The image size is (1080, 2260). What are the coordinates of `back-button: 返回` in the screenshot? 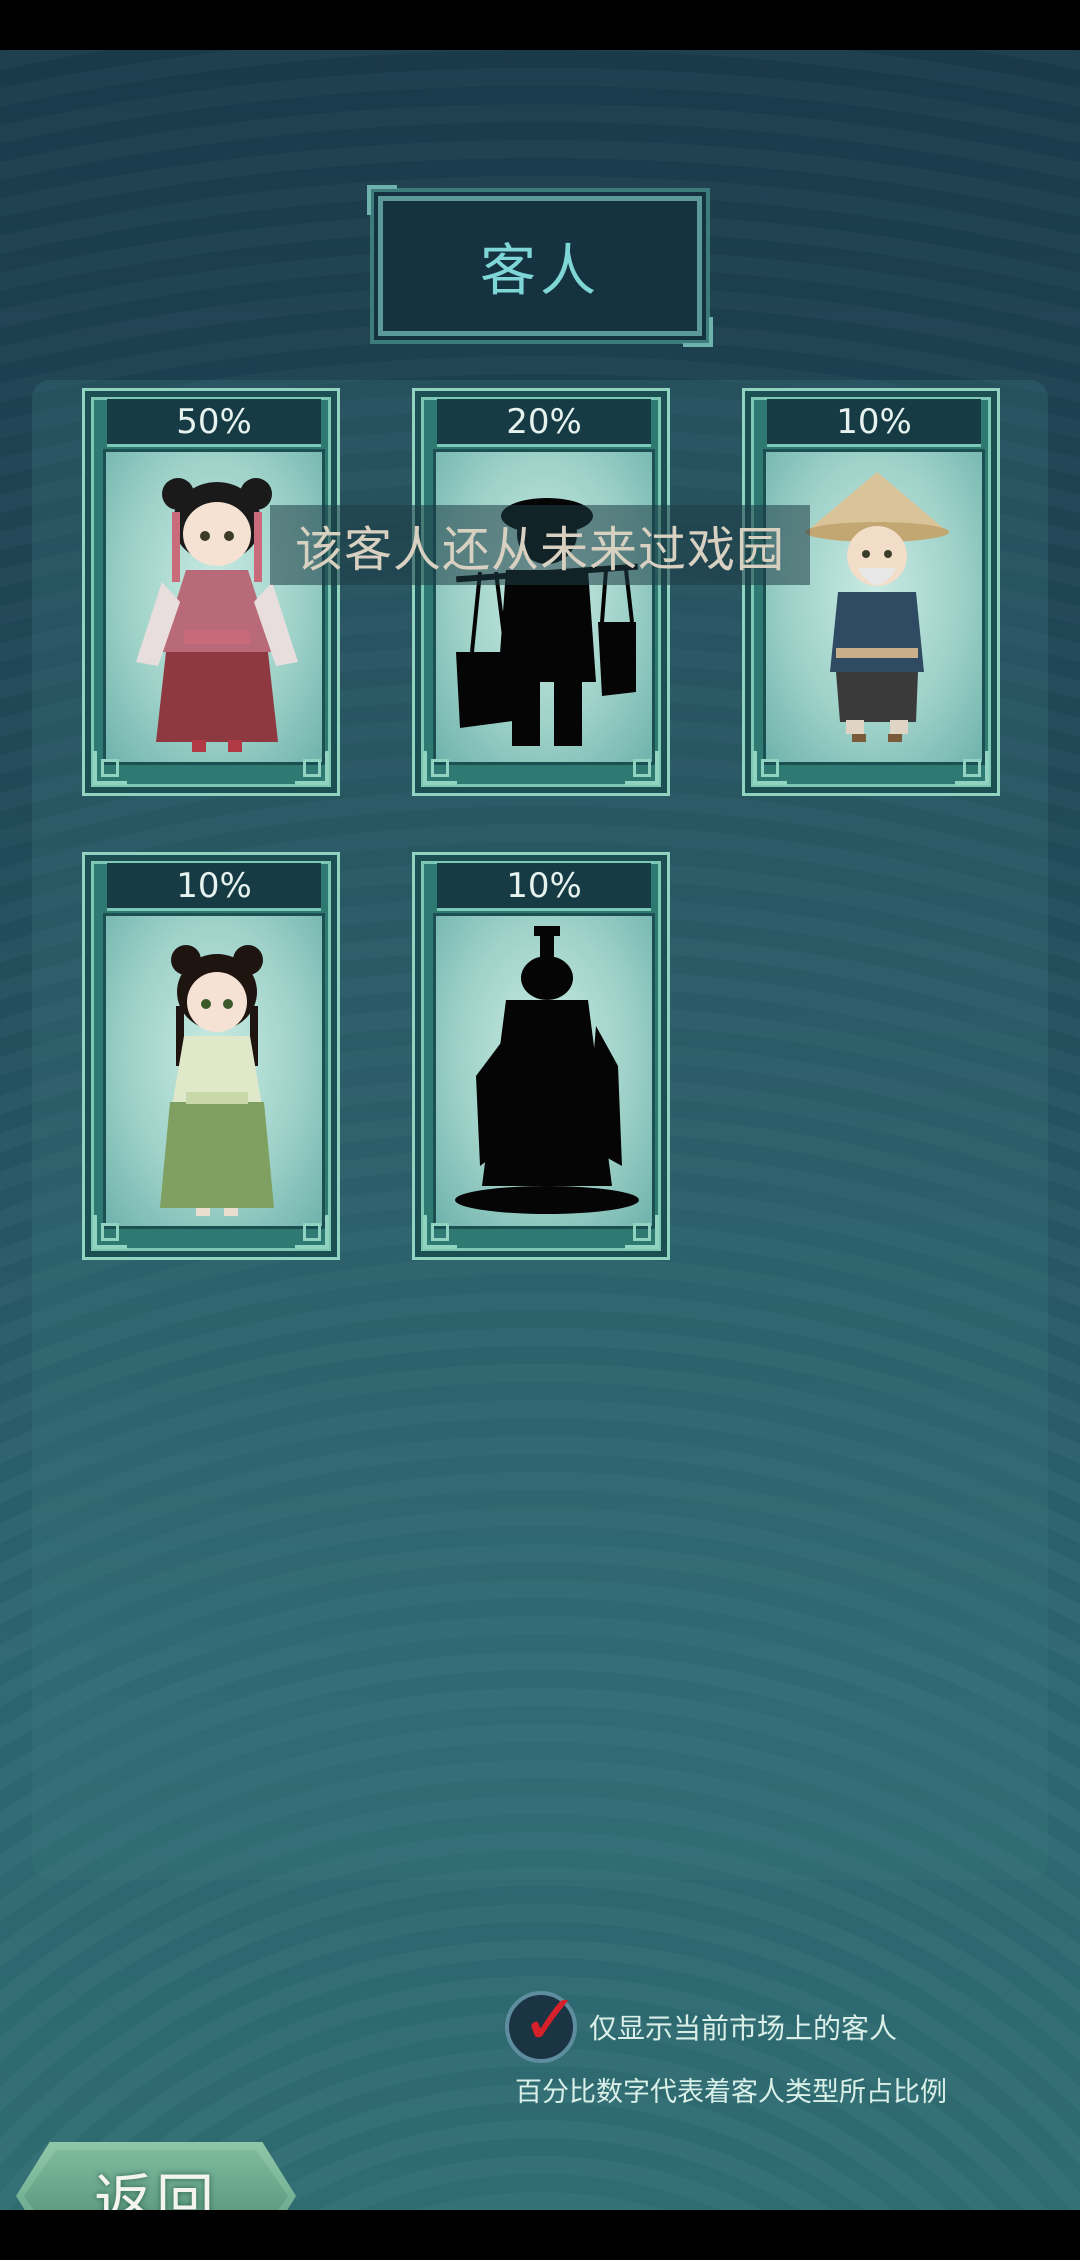 It's located at (156, 2176).